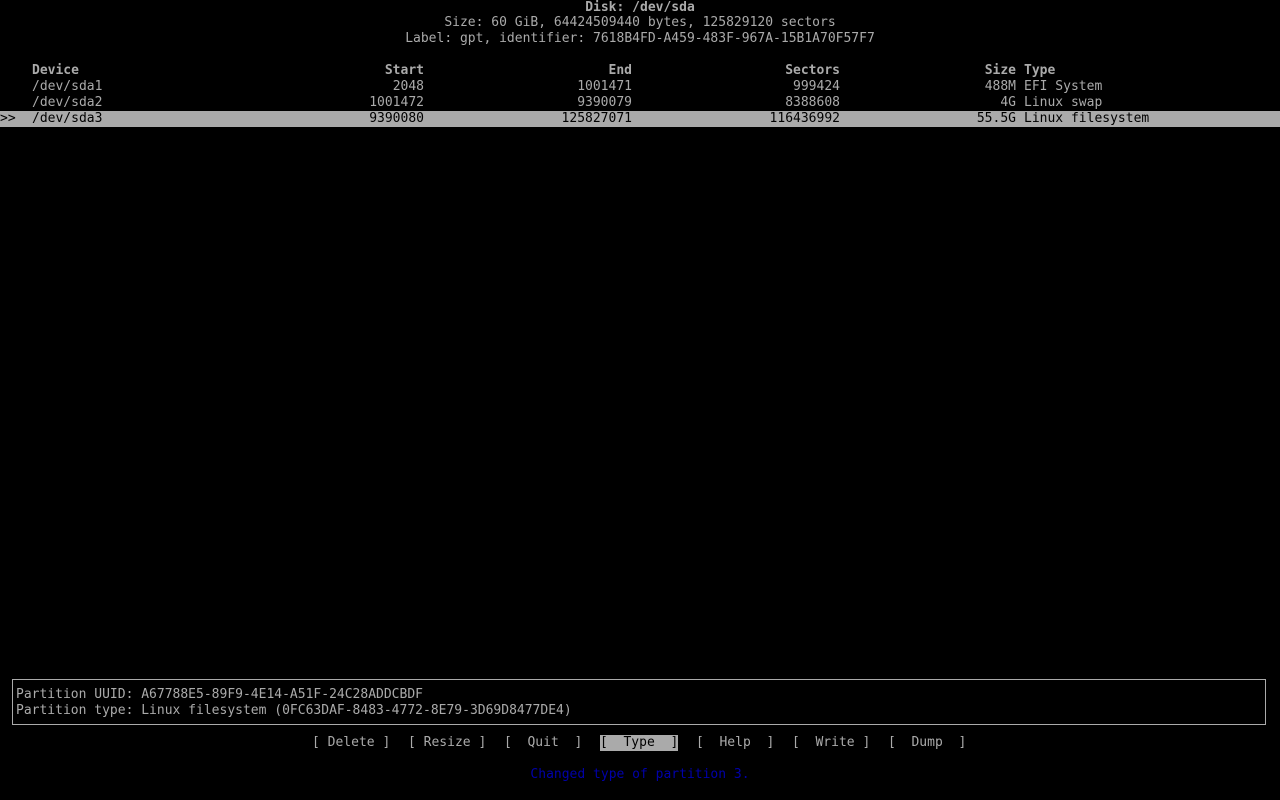 This screenshot has width=1280, height=800. I want to click on write-button: [ Write ], so click(831, 743).